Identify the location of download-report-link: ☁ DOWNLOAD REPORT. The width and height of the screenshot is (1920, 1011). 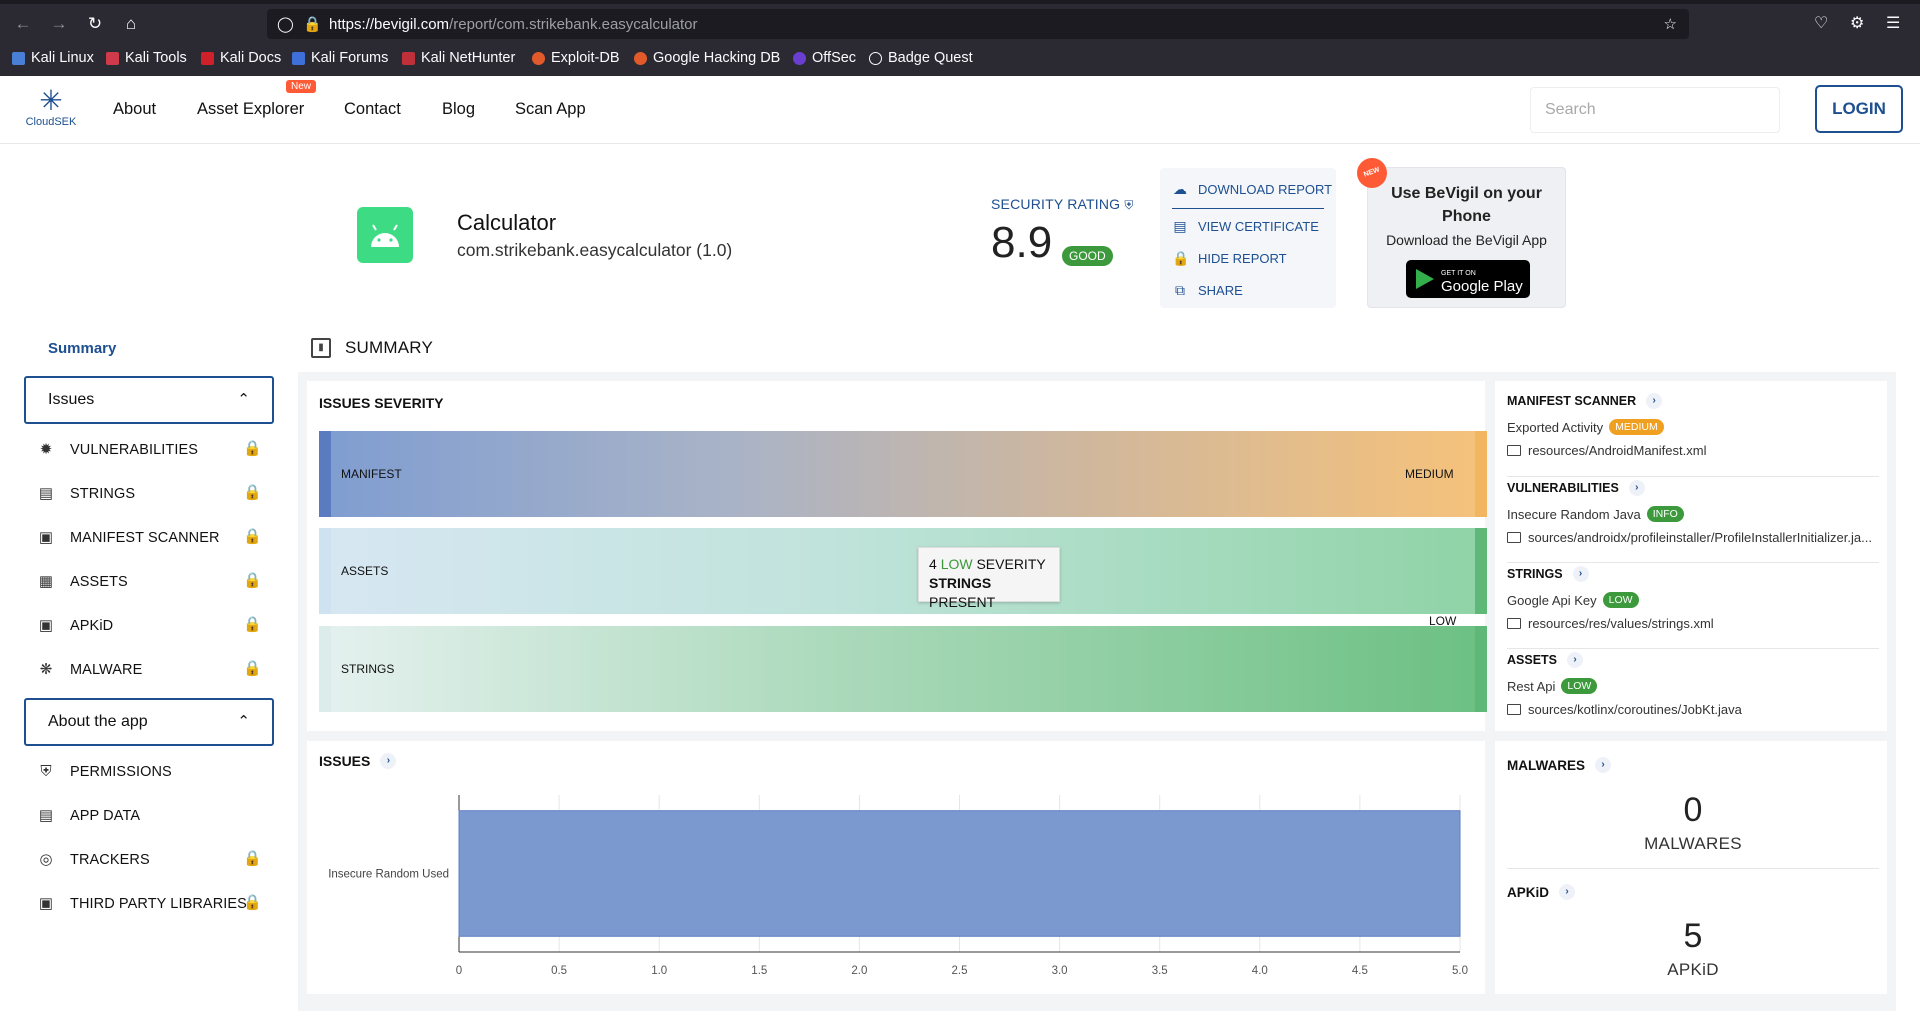
(1252, 189).